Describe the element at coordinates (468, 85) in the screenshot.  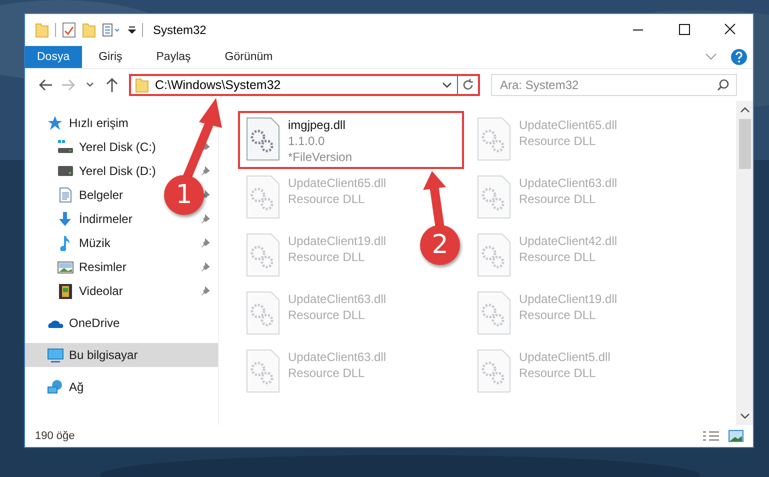
I see `refresh-icon` at that location.